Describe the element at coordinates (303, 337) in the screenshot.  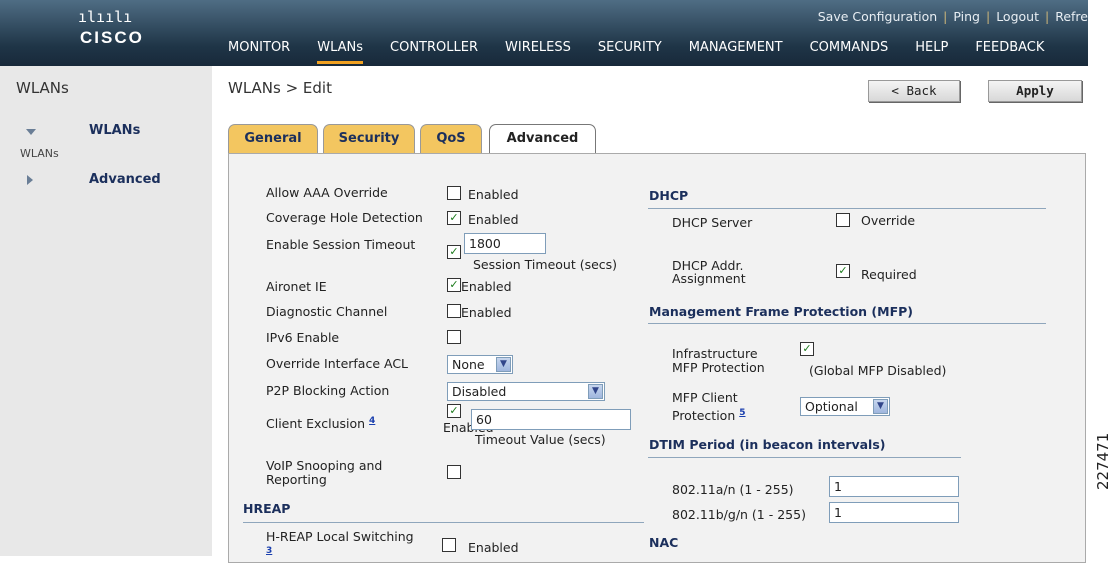
I see `ipv6-label: IPv6 Enable` at that location.